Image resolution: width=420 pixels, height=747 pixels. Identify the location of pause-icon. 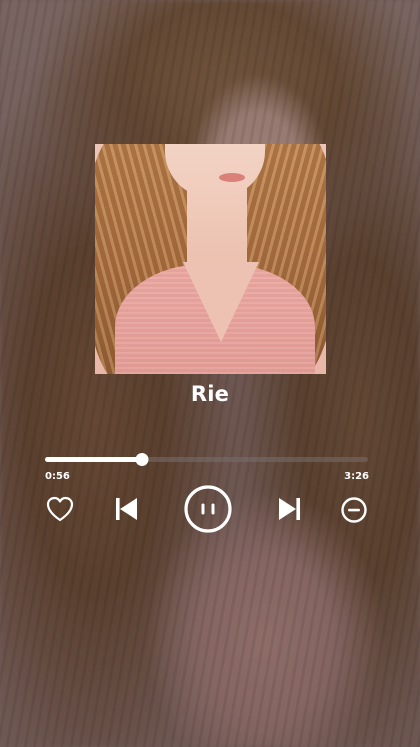
(208, 509).